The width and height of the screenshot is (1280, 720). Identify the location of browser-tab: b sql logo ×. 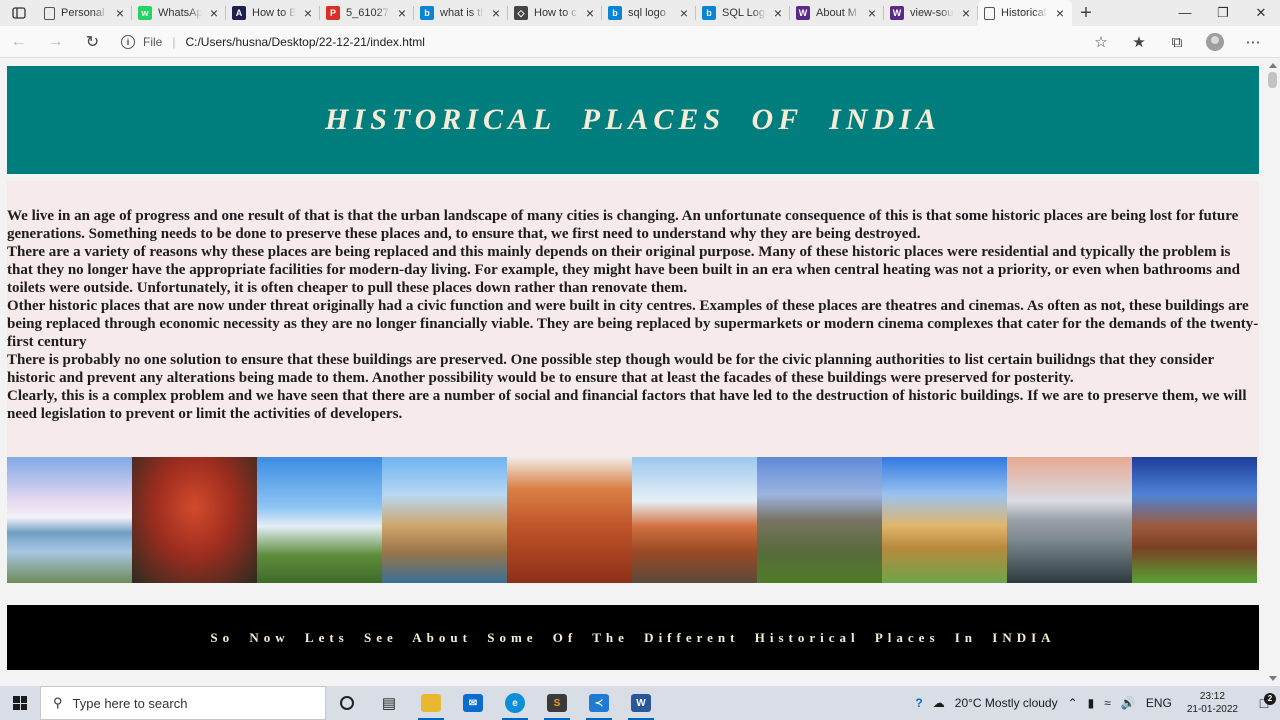
(649, 13).